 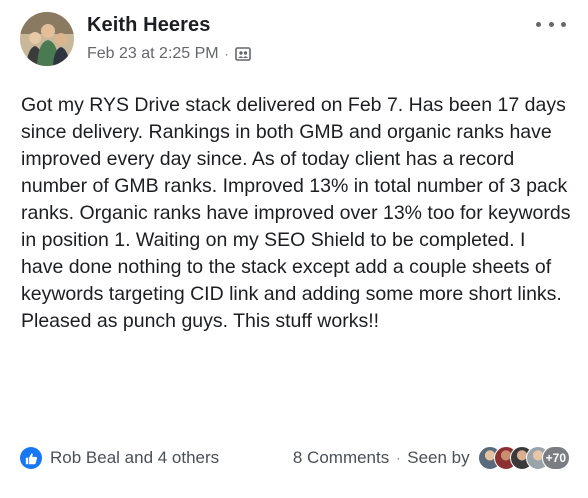 What do you see at coordinates (148, 25) in the screenshot?
I see `author-name: Keith Heeres` at bounding box center [148, 25].